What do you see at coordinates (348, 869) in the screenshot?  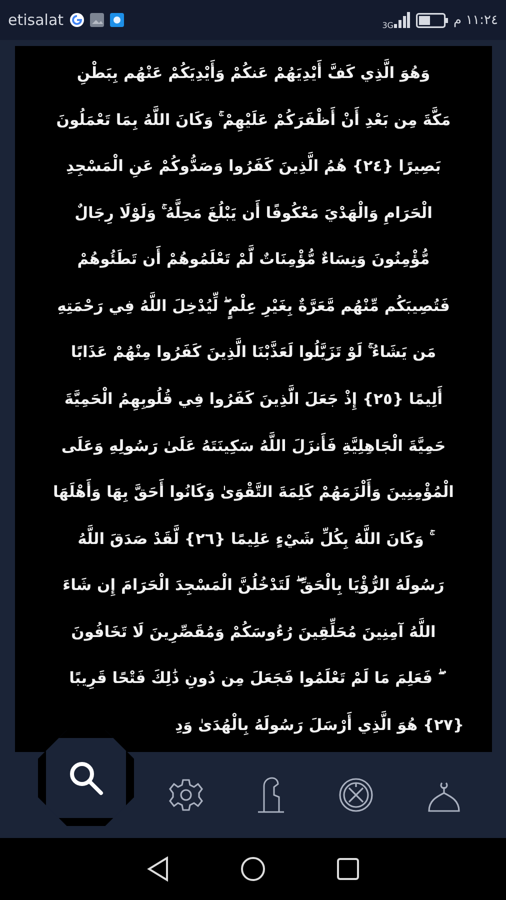 I see `recents-icon` at bounding box center [348, 869].